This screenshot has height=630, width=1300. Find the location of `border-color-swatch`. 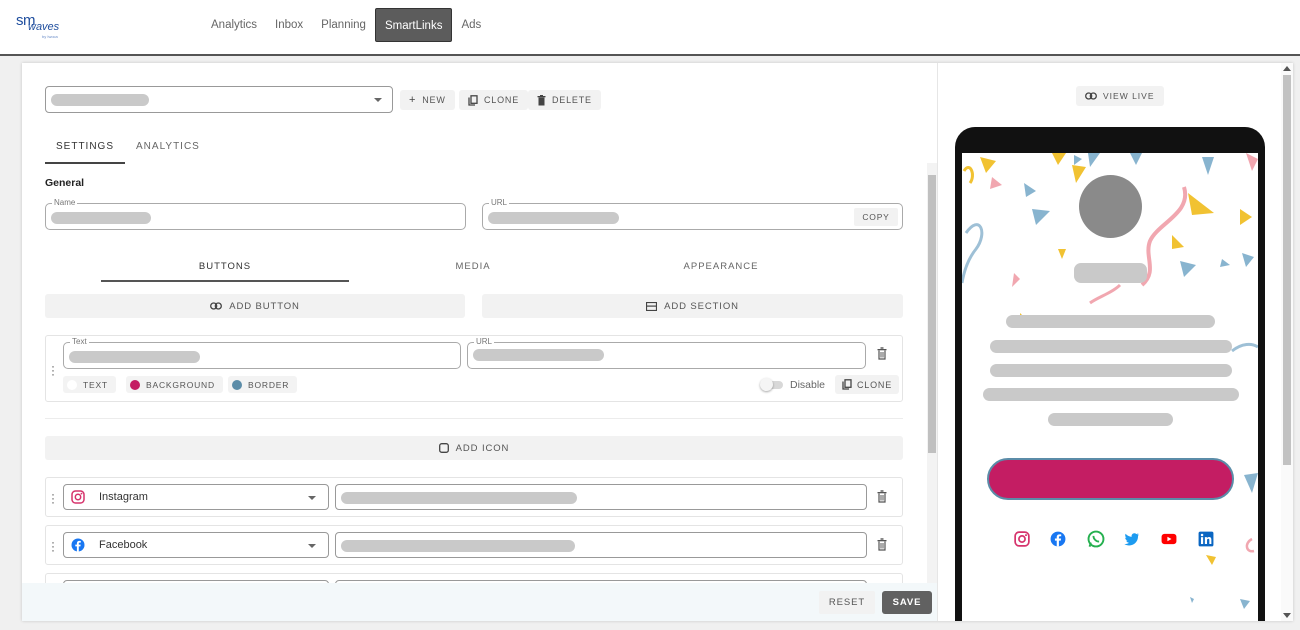

border-color-swatch is located at coordinates (237, 384).